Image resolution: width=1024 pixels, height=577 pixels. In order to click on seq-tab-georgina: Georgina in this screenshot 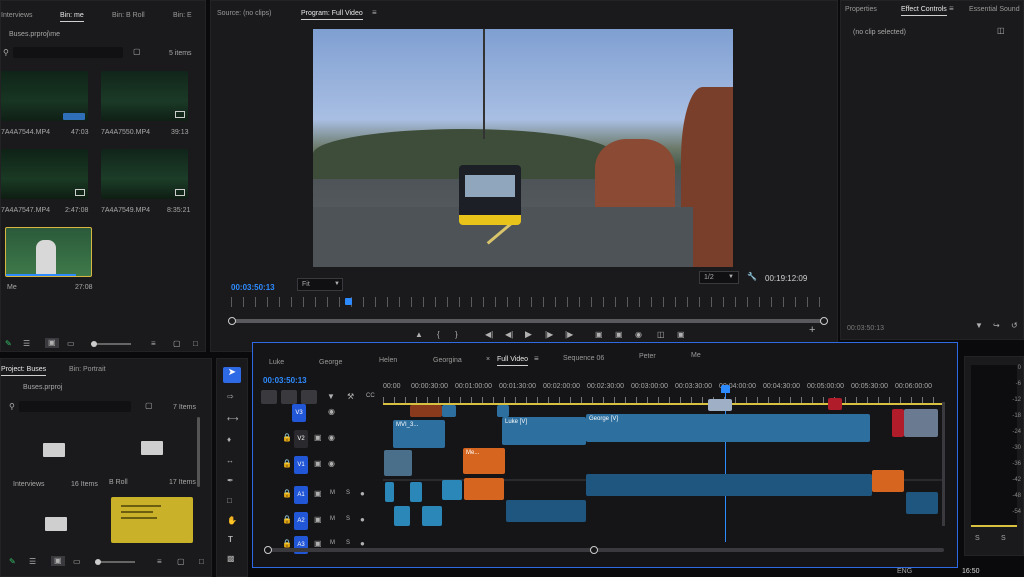, I will do `click(447, 360)`.